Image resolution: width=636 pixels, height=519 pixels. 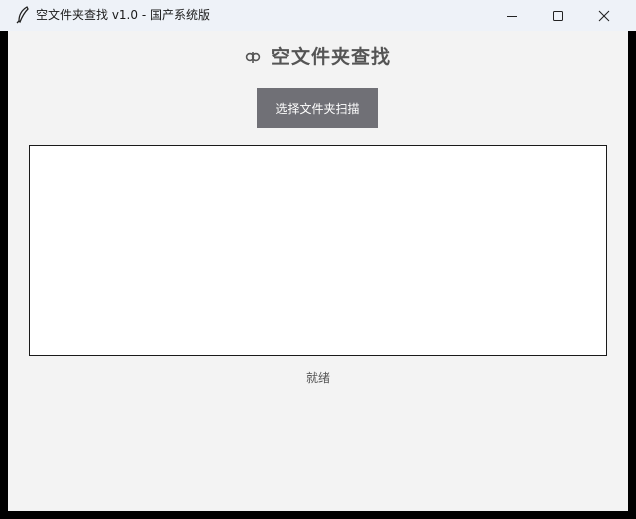 I want to click on minimize-button, so click(x=512, y=15).